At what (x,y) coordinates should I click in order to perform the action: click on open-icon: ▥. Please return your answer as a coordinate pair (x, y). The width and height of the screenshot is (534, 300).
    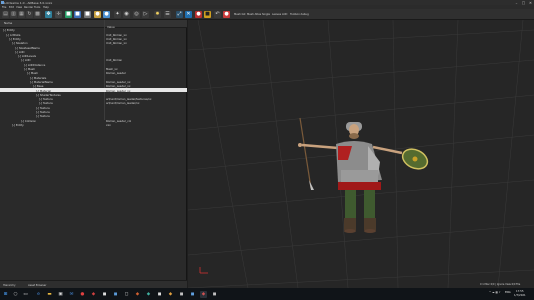
    Looking at the image, I should click on (13, 14).